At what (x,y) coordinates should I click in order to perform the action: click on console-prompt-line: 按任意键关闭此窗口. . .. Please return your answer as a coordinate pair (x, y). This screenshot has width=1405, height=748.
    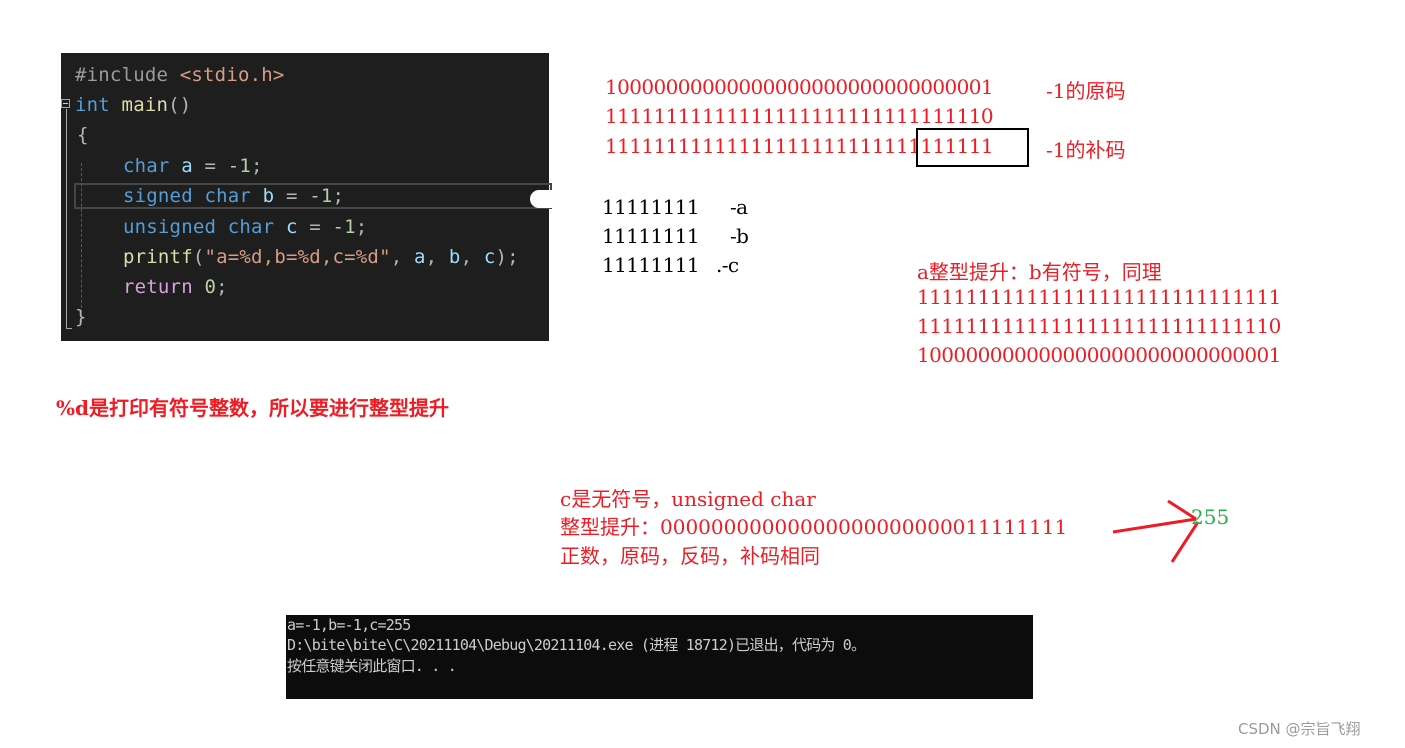
    Looking at the image, I should click on (372, 666).